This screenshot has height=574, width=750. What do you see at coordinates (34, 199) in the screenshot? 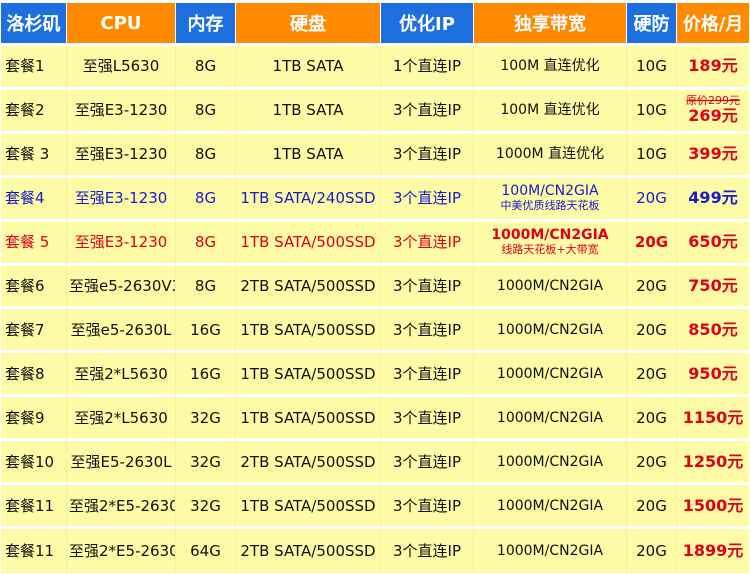
I see `plan-name: 套餐4` at bounding box center [34, 199].